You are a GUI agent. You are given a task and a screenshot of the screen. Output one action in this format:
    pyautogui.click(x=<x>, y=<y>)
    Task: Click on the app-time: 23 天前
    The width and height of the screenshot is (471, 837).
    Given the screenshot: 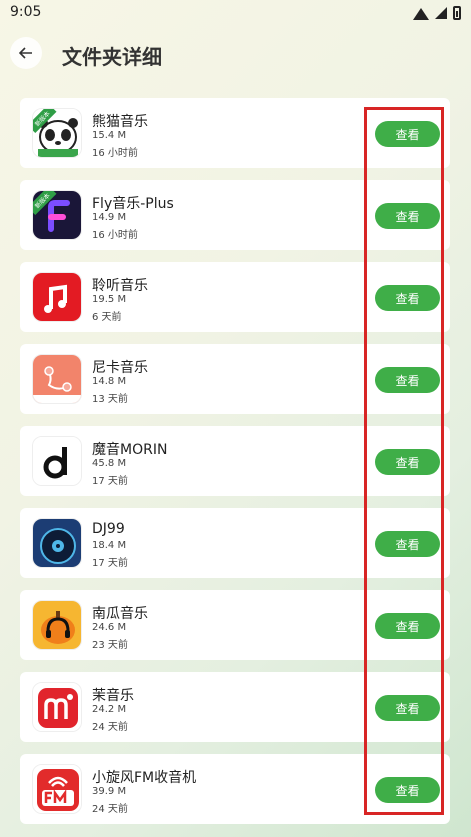 What is the action you would take?
    pyautogui.click(x=110, y=645)
    